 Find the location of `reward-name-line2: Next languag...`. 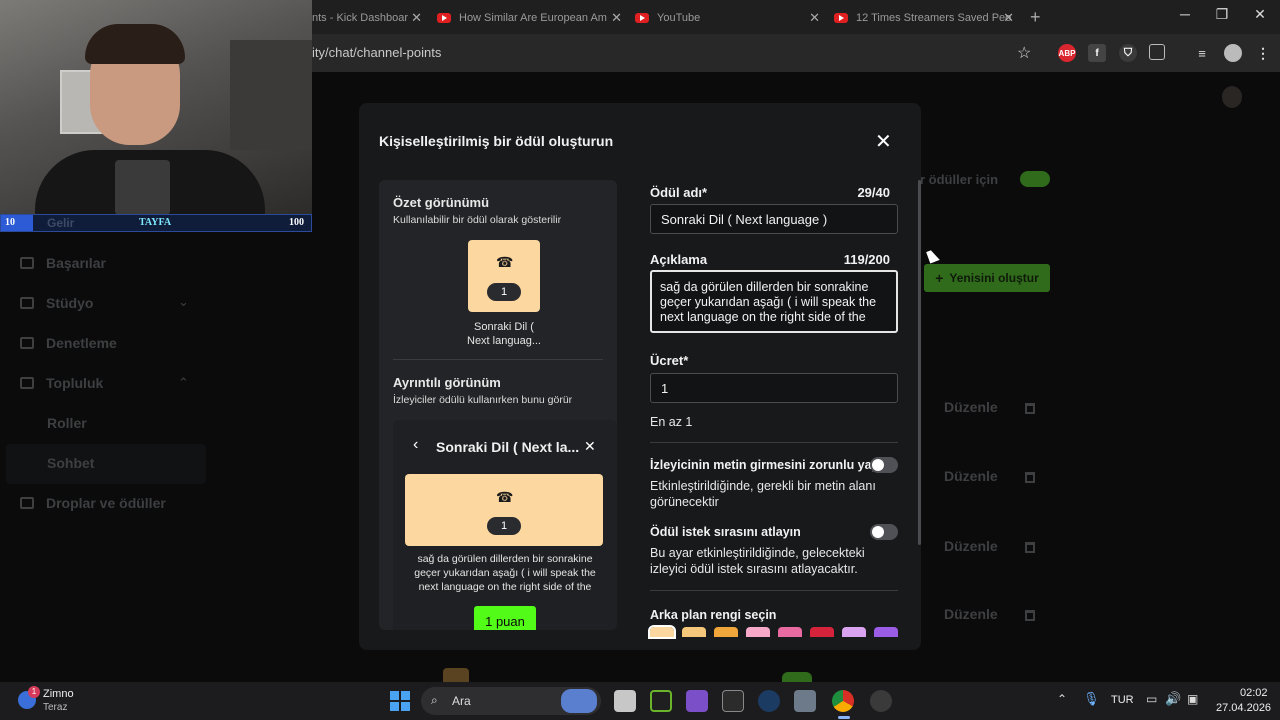

reward-name-line2: Next languag... is located at coordinates (504, 341).